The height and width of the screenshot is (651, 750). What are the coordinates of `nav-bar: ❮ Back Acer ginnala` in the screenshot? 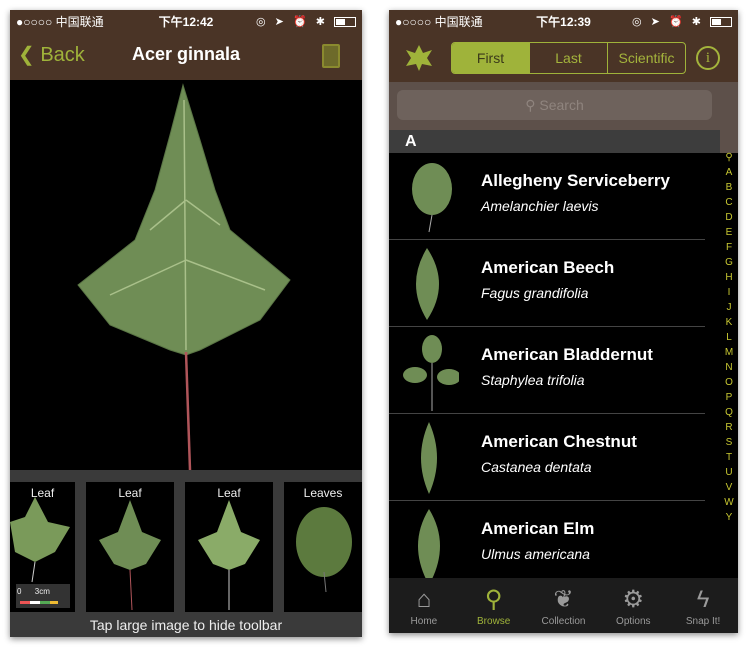 It's located at (186, 56).